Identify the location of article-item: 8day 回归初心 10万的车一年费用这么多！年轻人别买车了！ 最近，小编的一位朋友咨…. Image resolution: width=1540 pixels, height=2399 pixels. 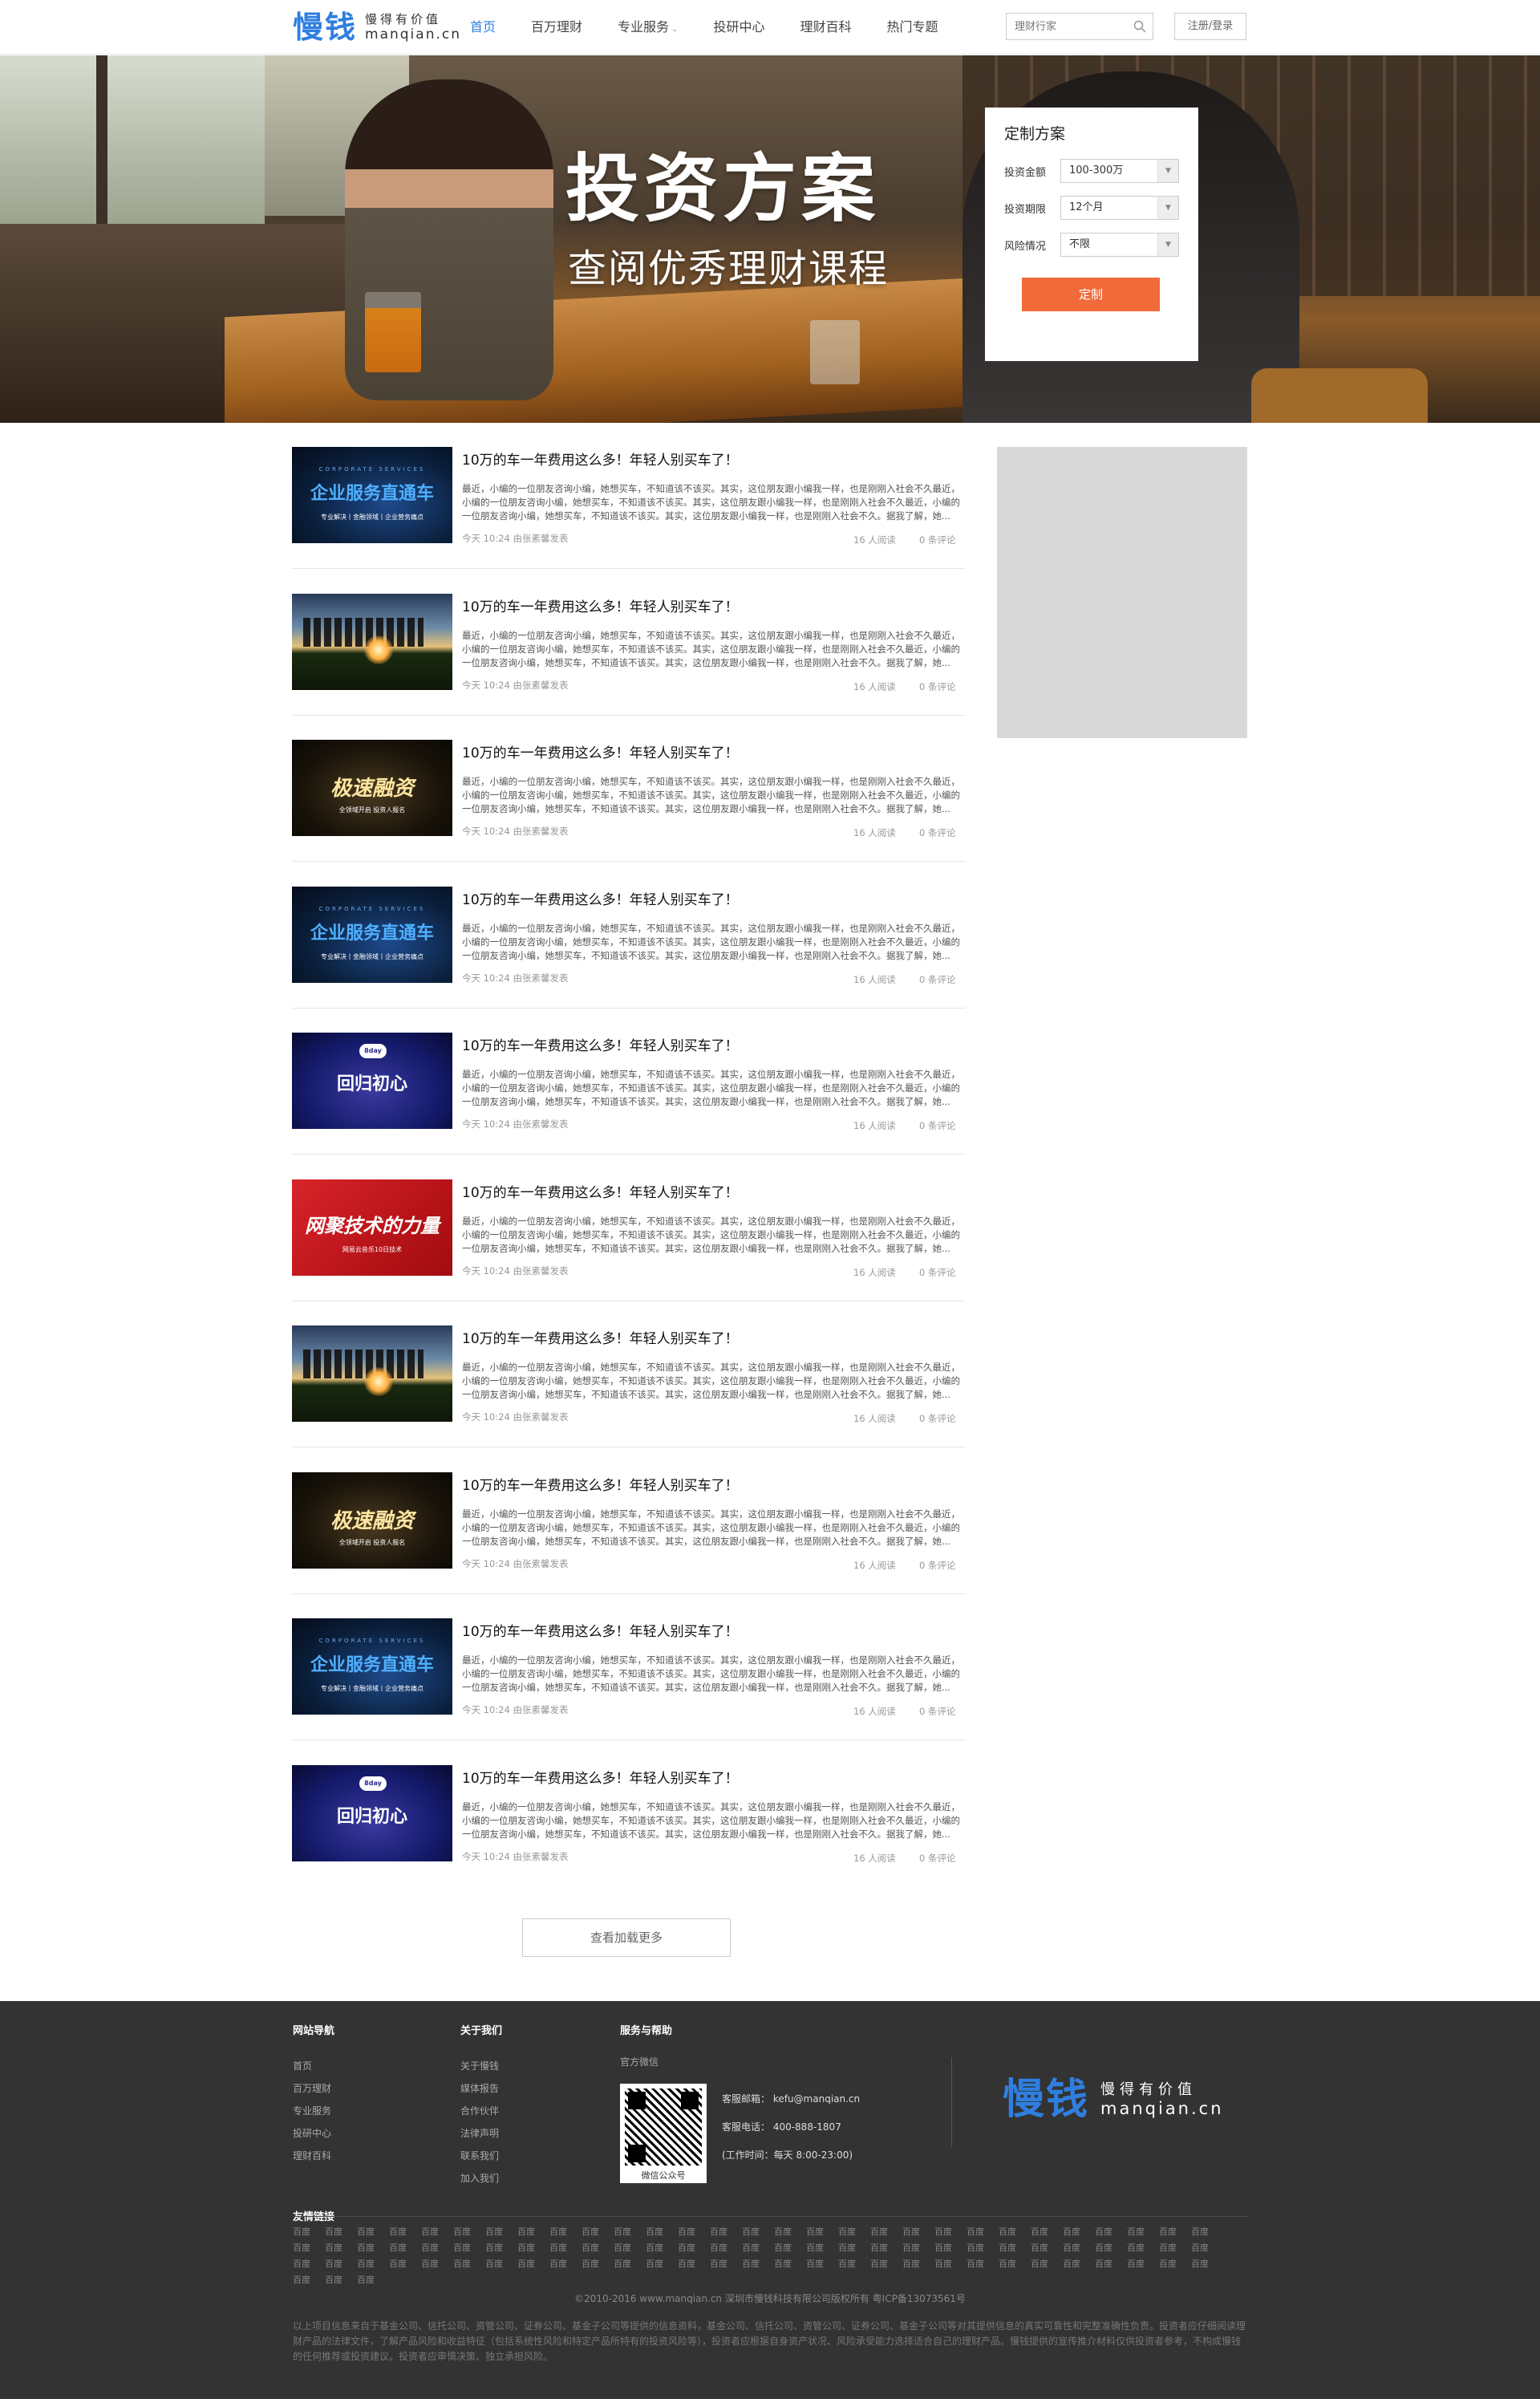
(629, 1825).